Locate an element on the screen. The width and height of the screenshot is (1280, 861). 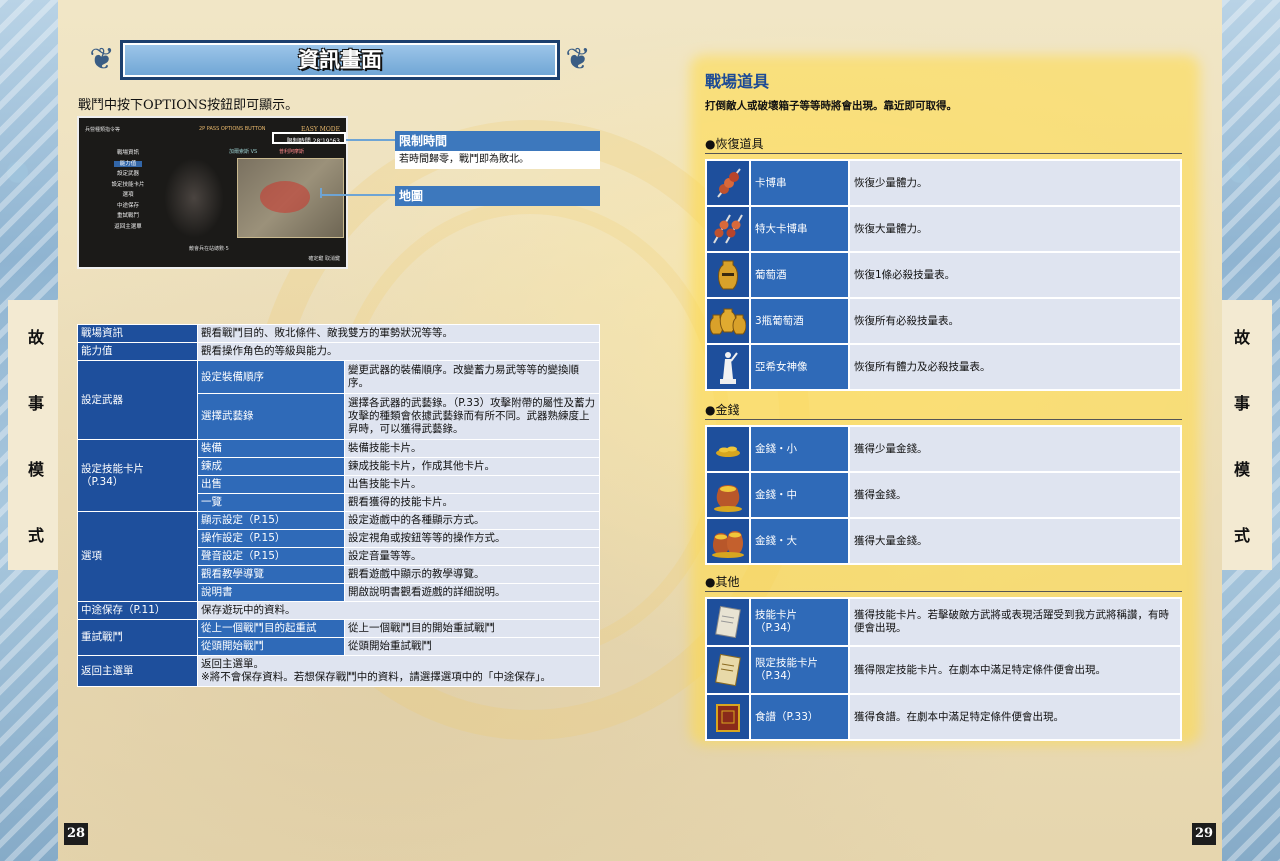
row-sub: 鍊成 is located at coordinates (271, 466).